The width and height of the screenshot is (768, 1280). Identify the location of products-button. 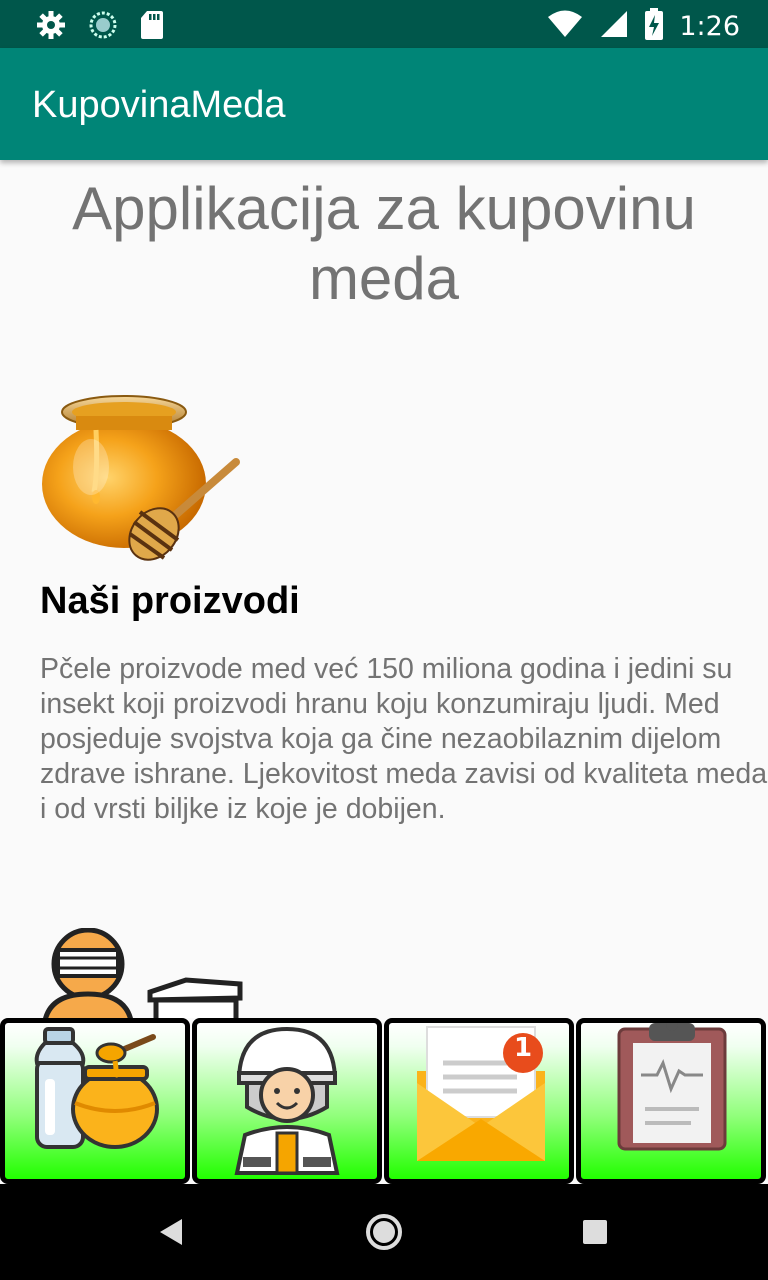
(95, 1101).